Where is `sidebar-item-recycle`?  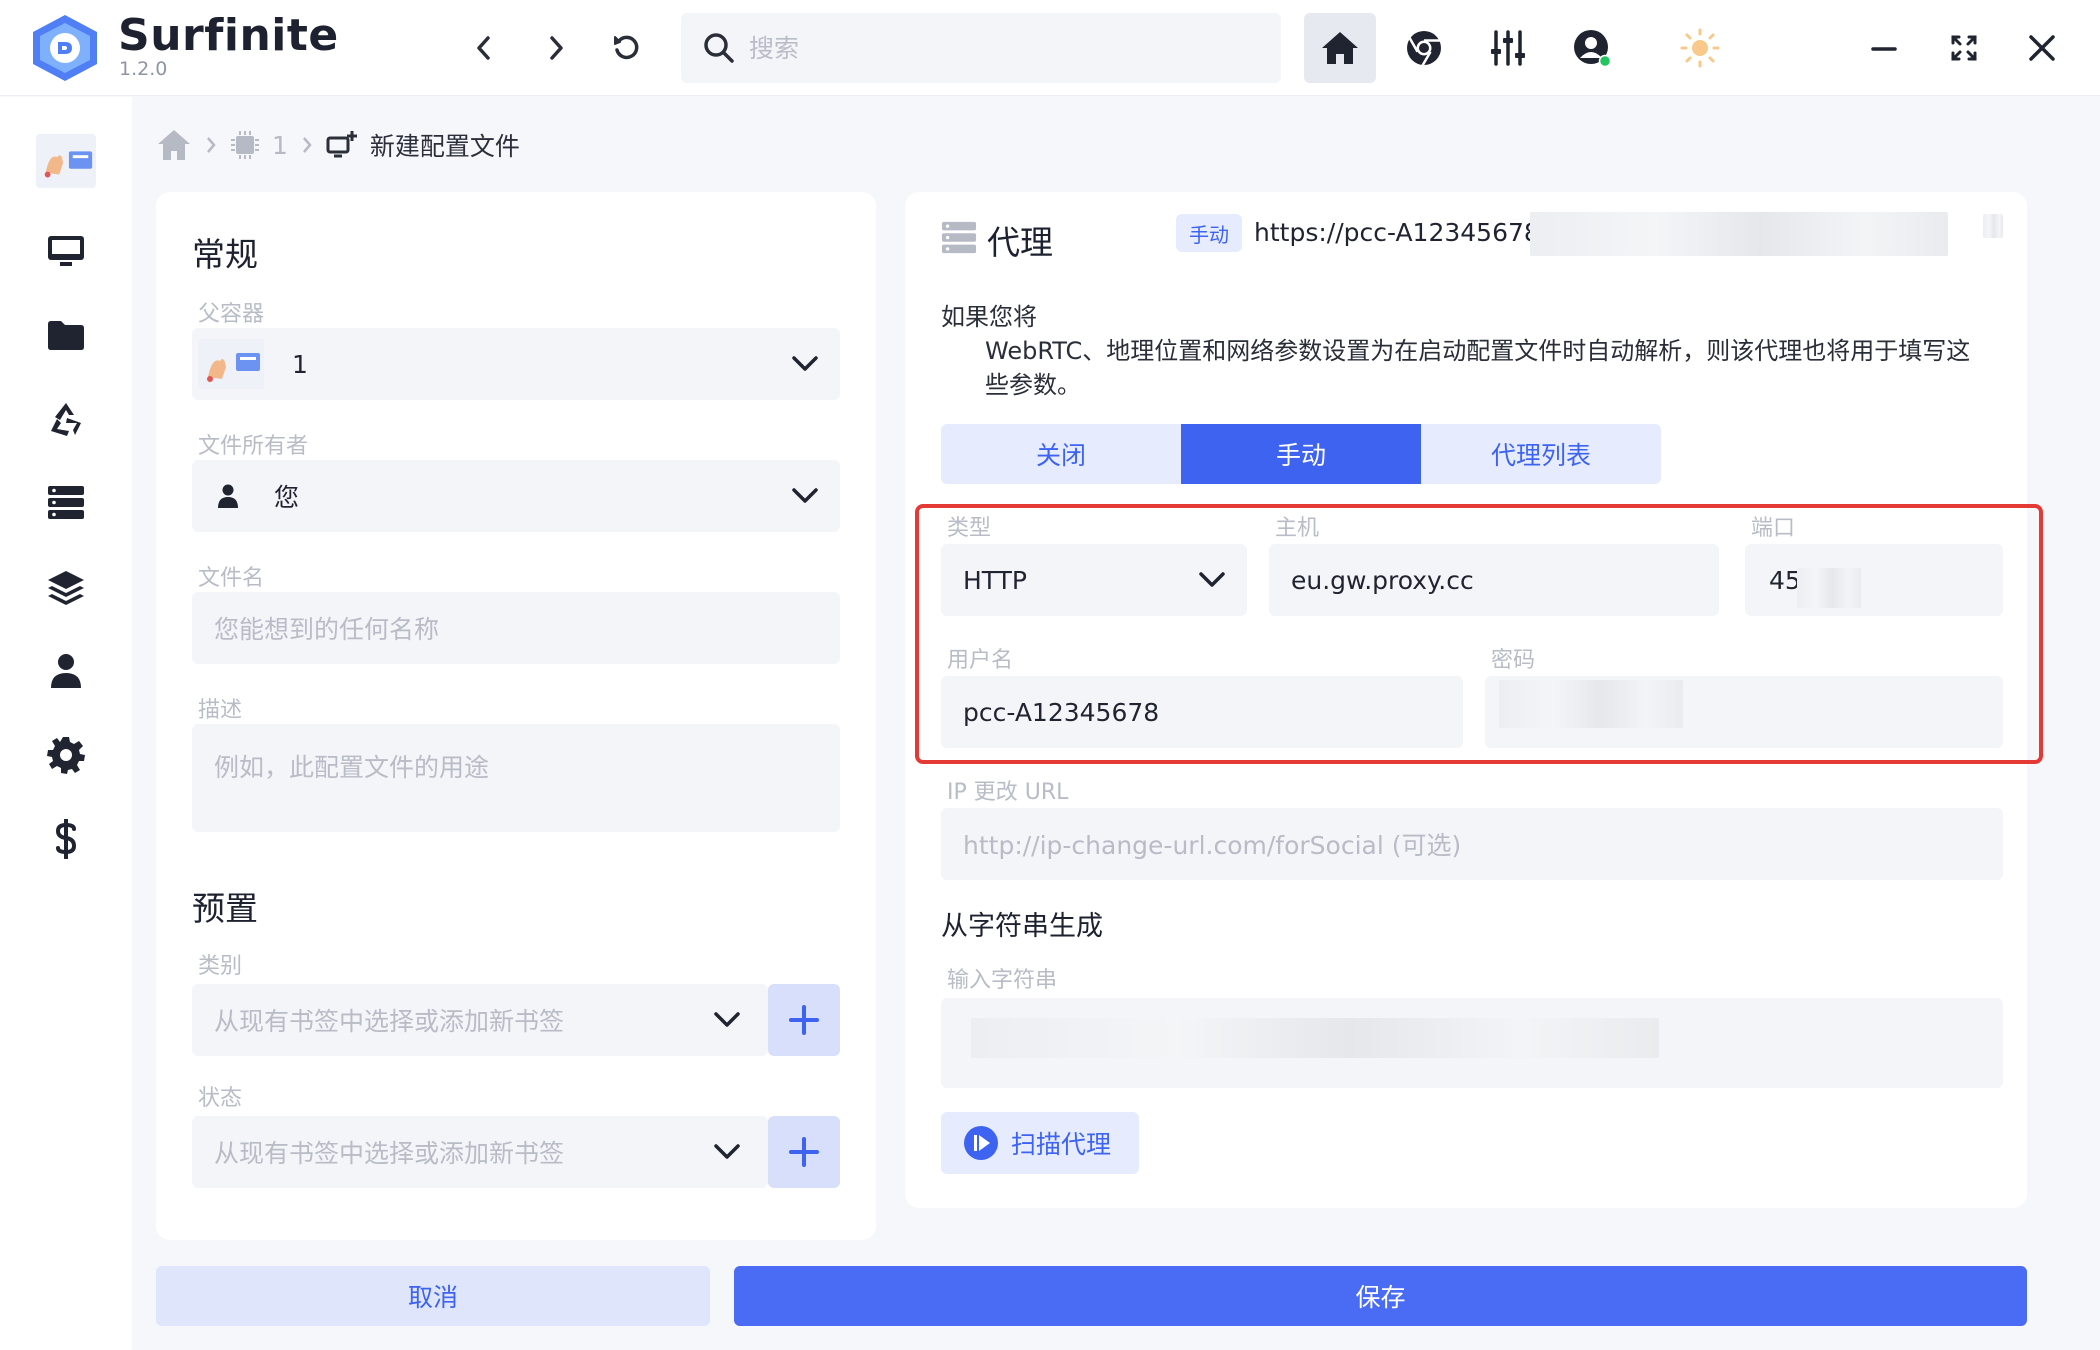
sidebar-item-recycle is located at coordinates (66, 419).